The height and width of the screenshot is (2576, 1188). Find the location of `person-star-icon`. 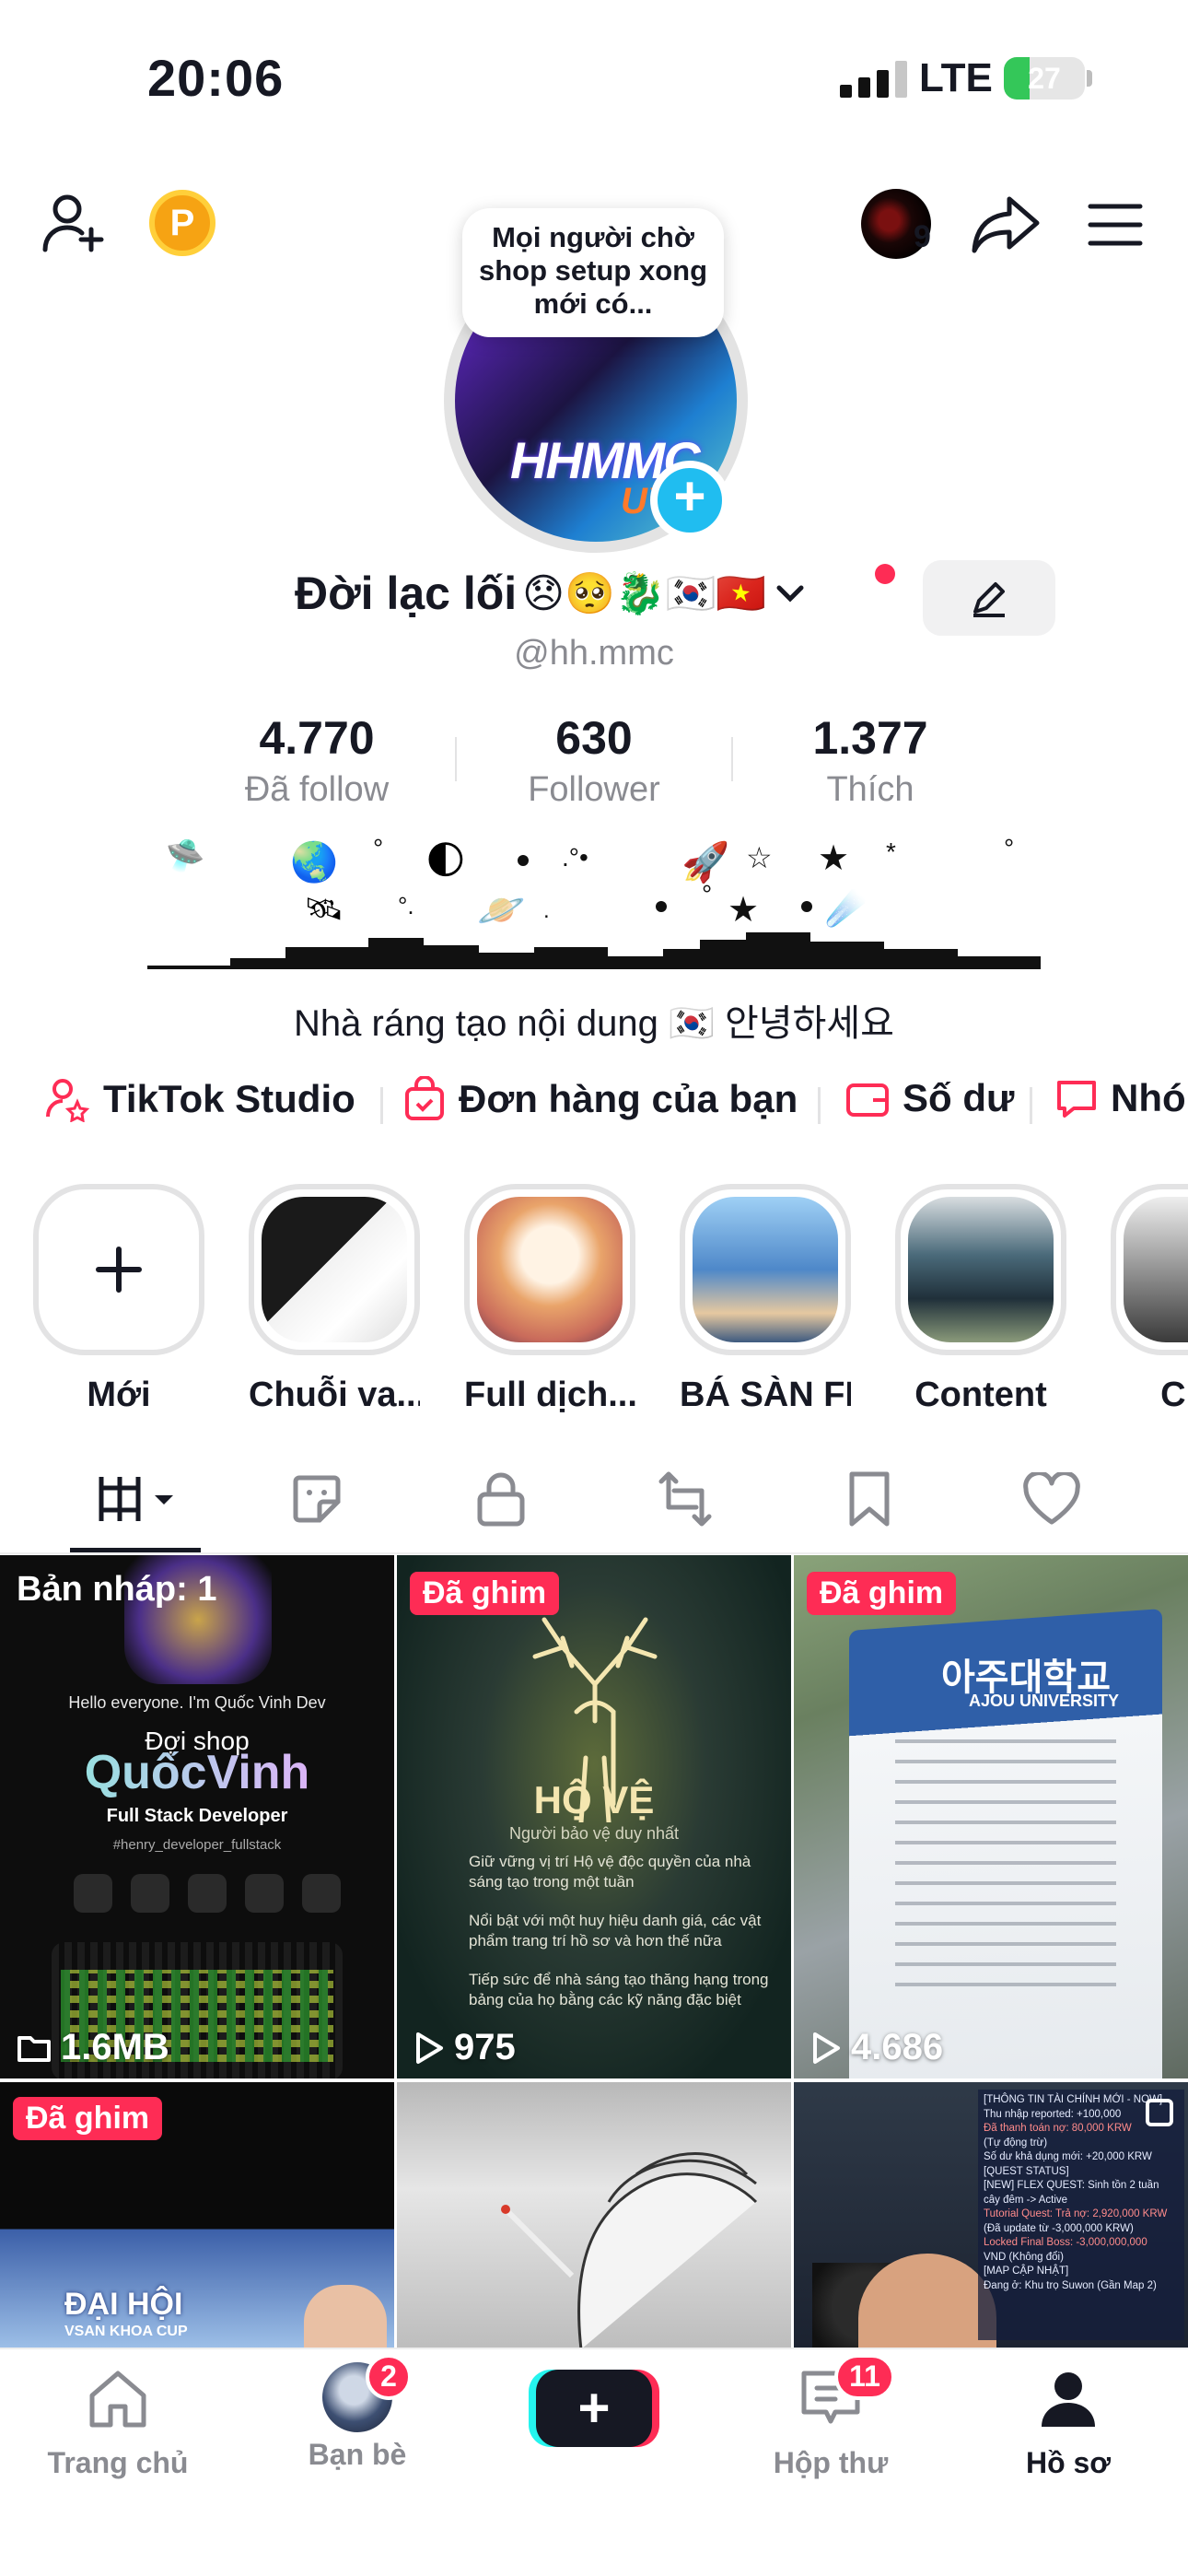

person-star-icon is located at coordinates (68, 1100).